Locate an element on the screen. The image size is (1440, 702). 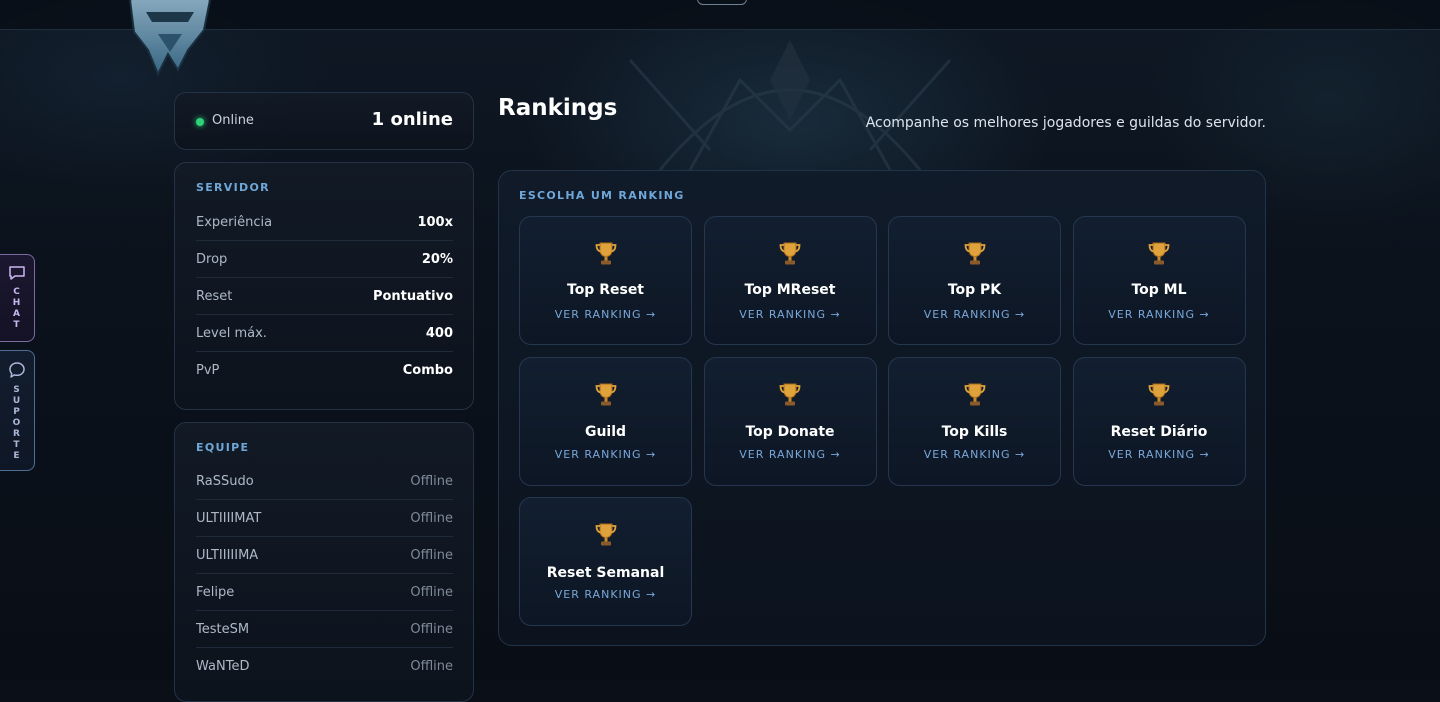
ranking-card-top-reset: Top Reset VER RANKING → is located at coordinates (605, 280).